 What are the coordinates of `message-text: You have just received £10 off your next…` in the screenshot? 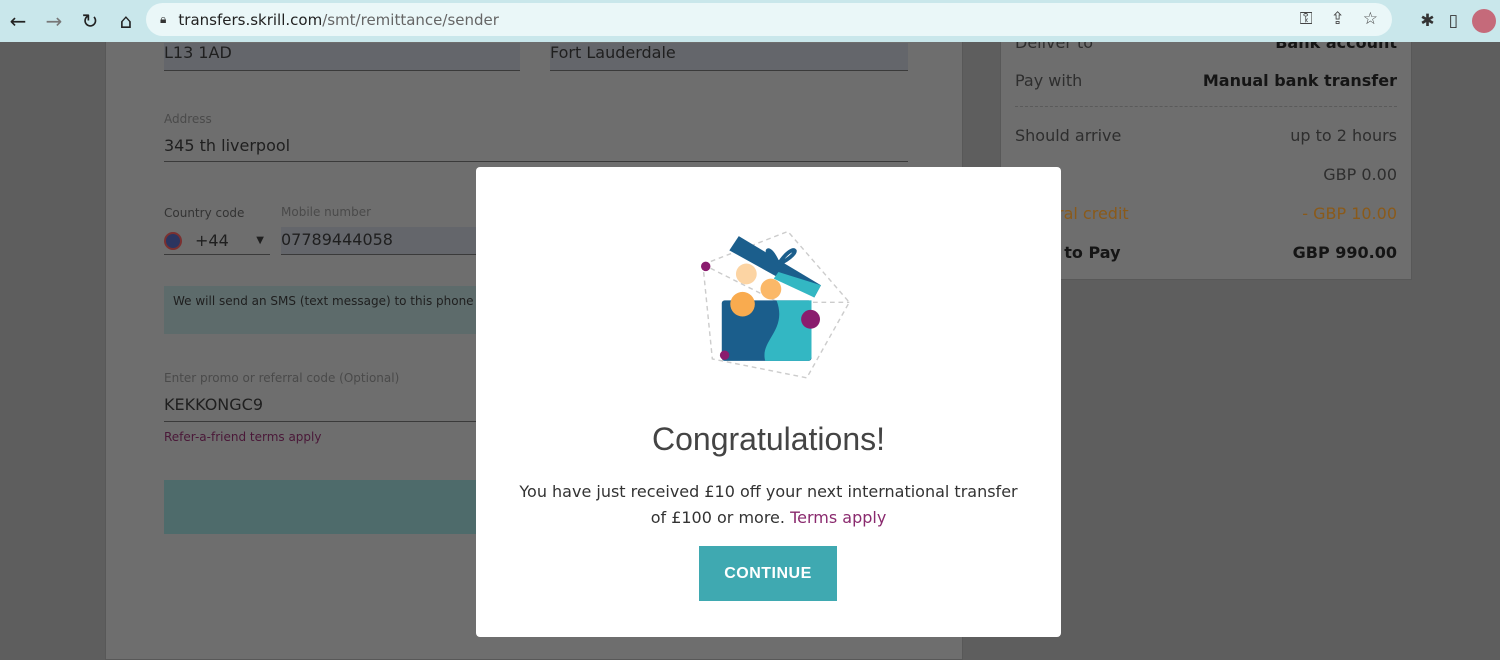 It's located at (768, 504).